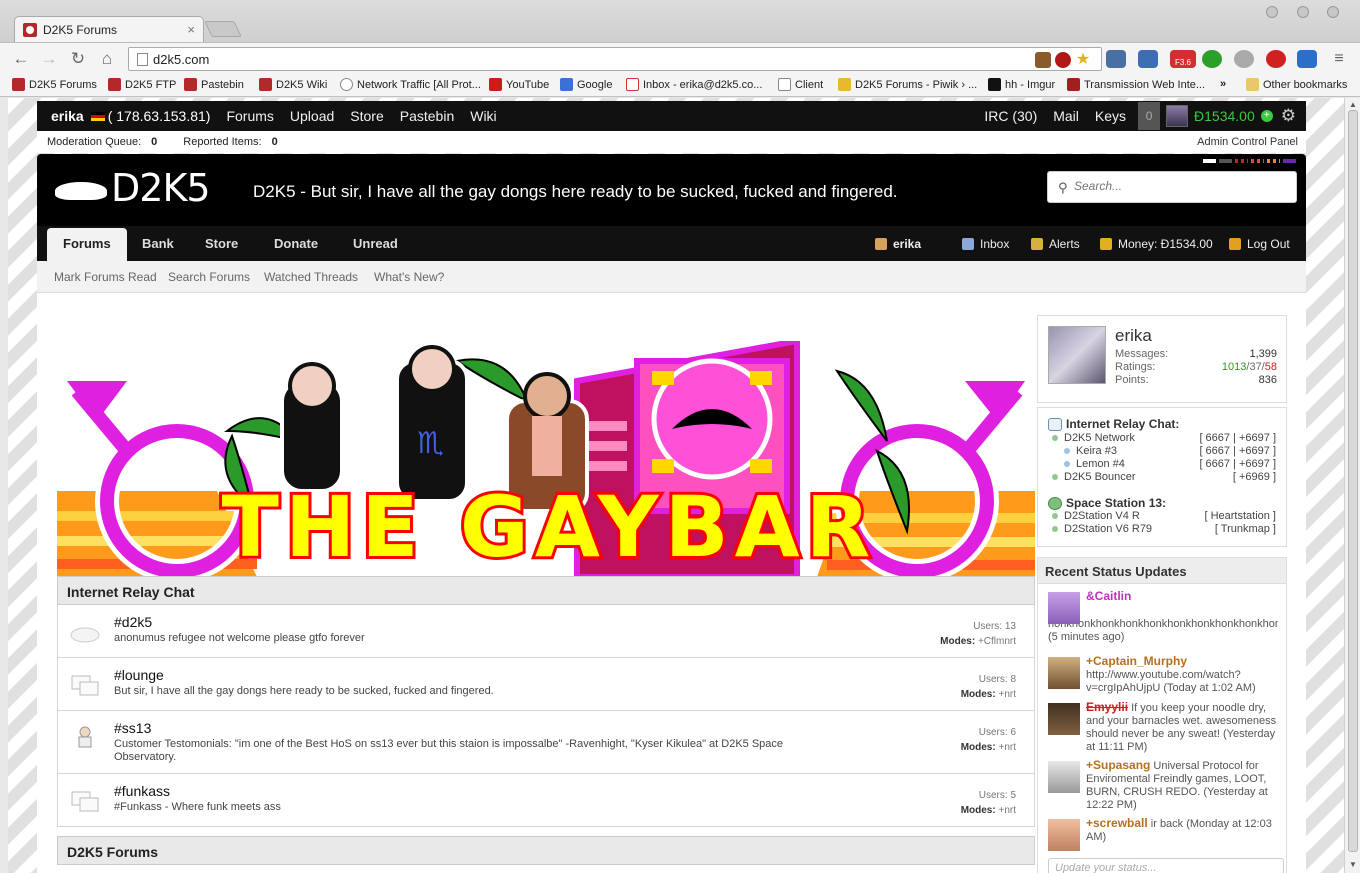 This screenshot has height=873, width=1360. What do you see at coordinates (586, 84) in the screenshot?
I see `bookmark-item: Google` at bounding box center [586, 84].